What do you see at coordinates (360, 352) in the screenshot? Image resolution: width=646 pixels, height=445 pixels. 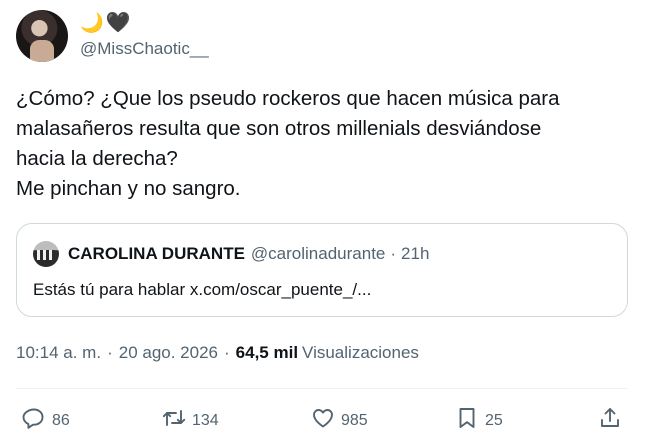 I see `views-label: Visualizaciones` at bounding box center [360, 352].